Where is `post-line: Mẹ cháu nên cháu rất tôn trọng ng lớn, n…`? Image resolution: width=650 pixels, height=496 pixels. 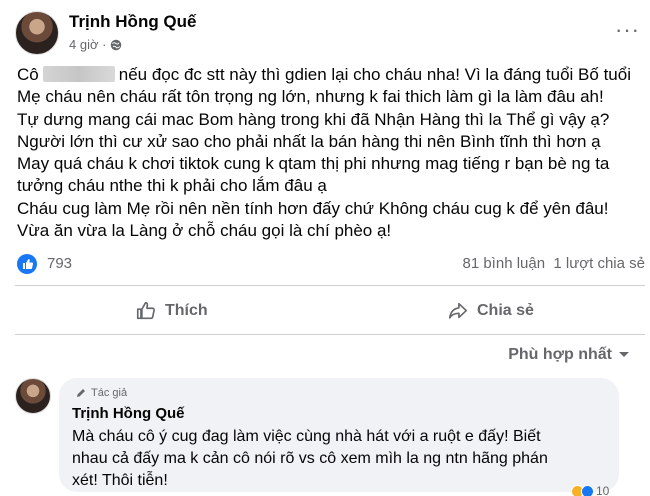 post-line: Mẹ cháu nên cháu rất tôn trọng ng lớn, n… is located at coordinates (310, 97).